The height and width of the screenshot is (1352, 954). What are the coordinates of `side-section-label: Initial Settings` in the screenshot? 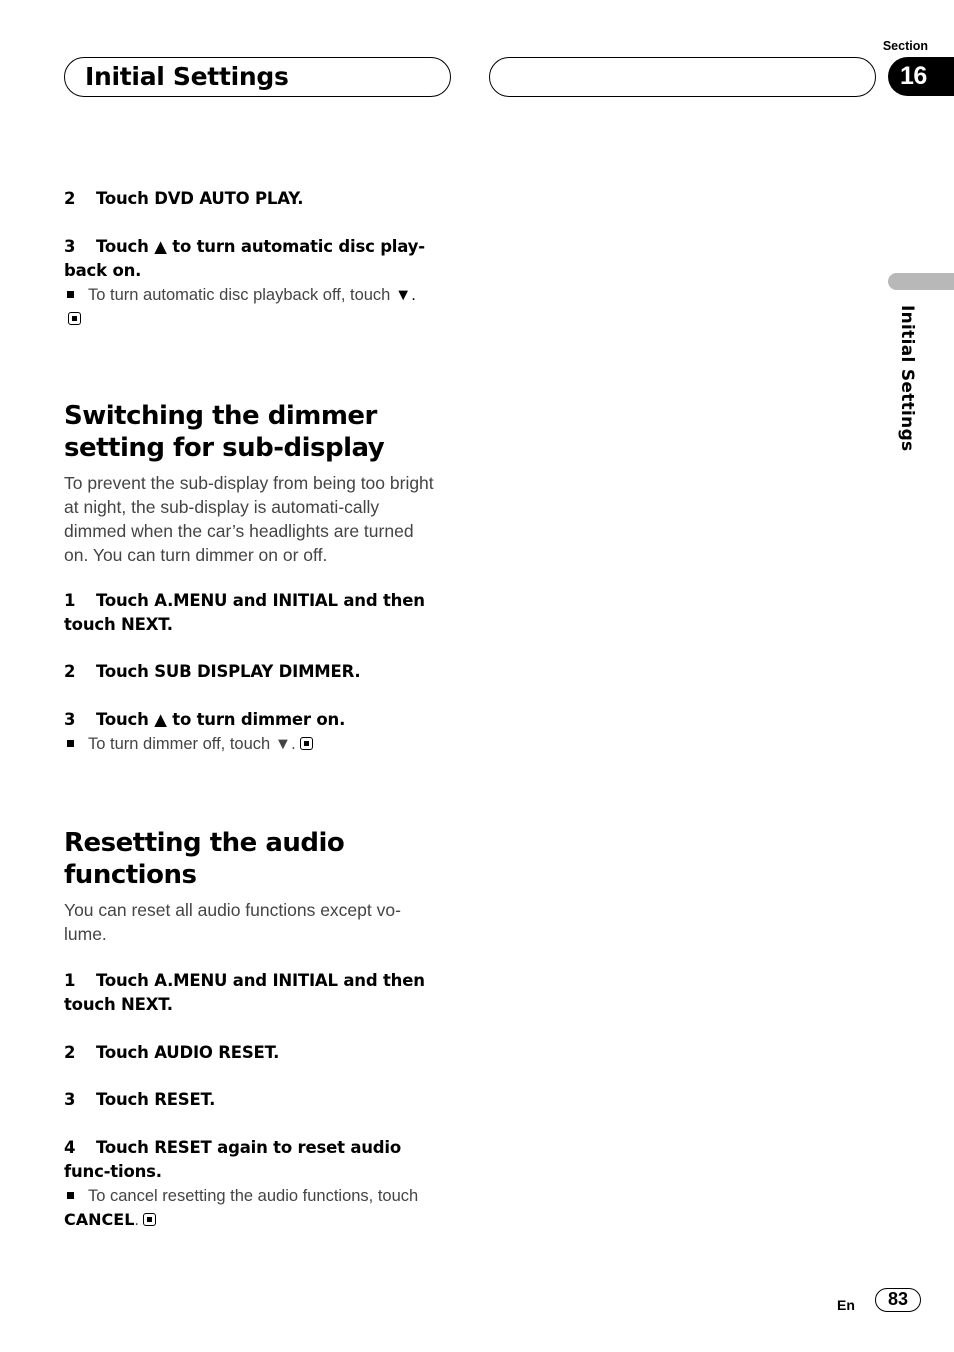 It's located at (907, 378).